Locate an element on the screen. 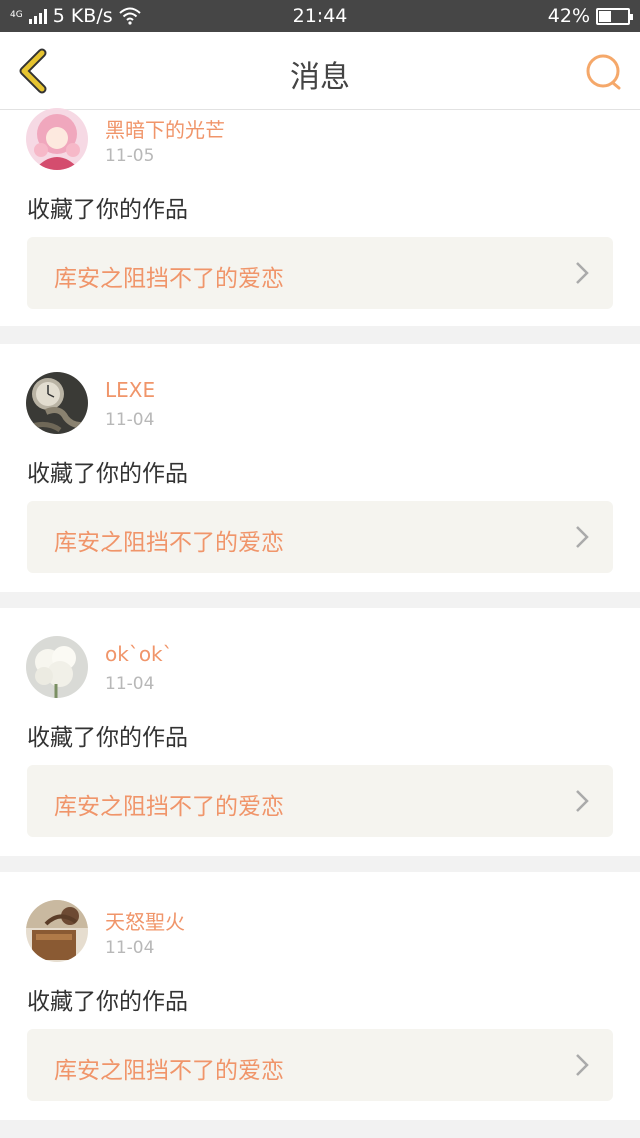  search-button is located at coordinates (604, 72).